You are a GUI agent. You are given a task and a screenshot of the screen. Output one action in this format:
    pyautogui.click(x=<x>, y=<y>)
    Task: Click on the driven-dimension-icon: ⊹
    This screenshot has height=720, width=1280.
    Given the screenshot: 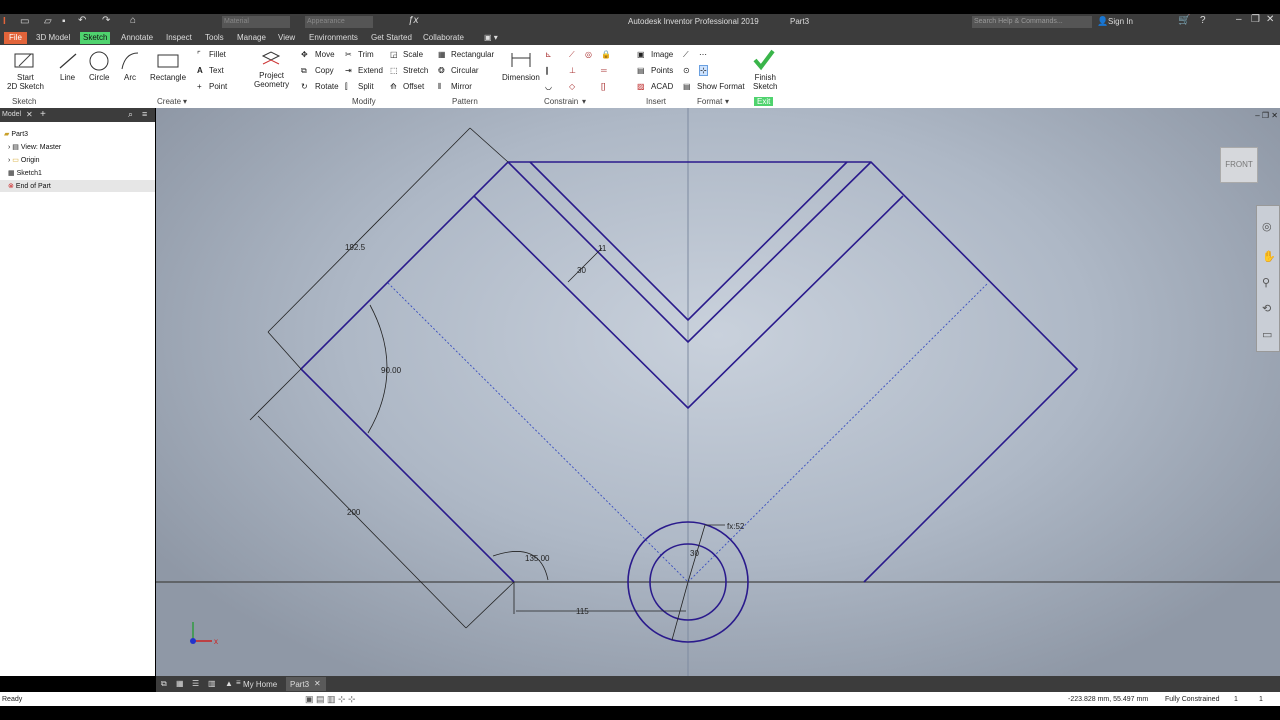 What is the action you would take?
    pyautogui.click(x=703, y=70)
    